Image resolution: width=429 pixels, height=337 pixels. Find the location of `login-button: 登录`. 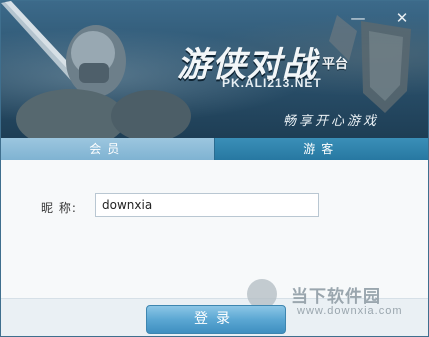

login-button: 登录 is located at coordinates (216, 319).